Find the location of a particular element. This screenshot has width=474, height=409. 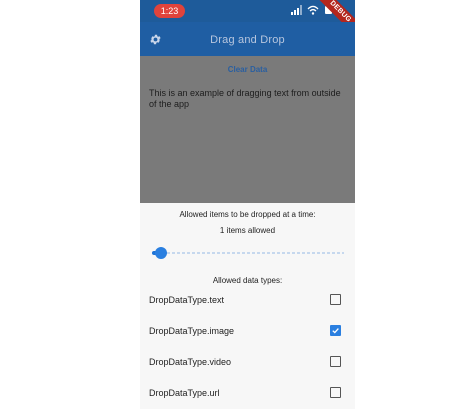

wifi-icon is located at coordinates (313, 10).